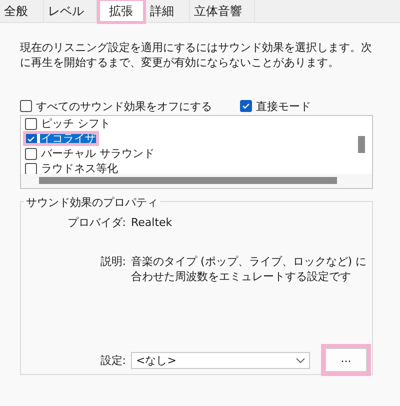 This screenshot has width=400, height=406. What do you see at coordinates (283, 106) in the screenshot?
I see `option-label: 直接モード` at bounding box center [283, 106].